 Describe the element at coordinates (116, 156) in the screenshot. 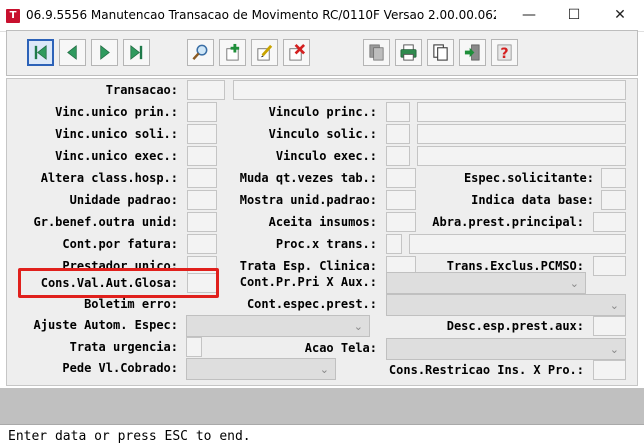

I see `vinc-unico-exec-label: Vinc.unico exec.:` at that location.